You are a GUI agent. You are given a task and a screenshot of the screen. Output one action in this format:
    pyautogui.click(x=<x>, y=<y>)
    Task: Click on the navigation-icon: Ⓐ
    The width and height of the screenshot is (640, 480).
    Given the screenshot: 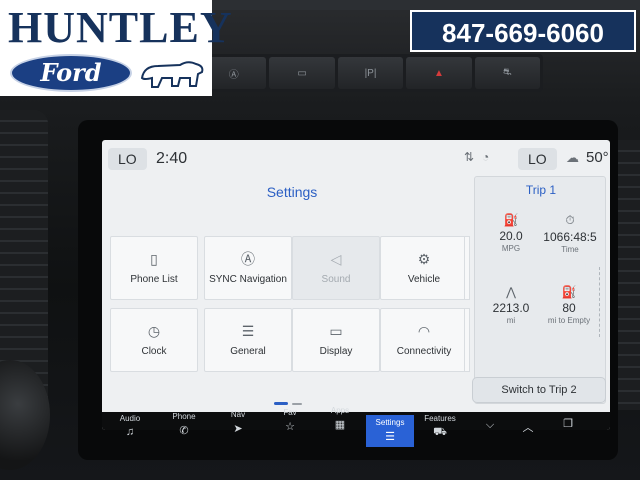 What is the action you would take?
    pyautogui.click(x=248, y=258)
    